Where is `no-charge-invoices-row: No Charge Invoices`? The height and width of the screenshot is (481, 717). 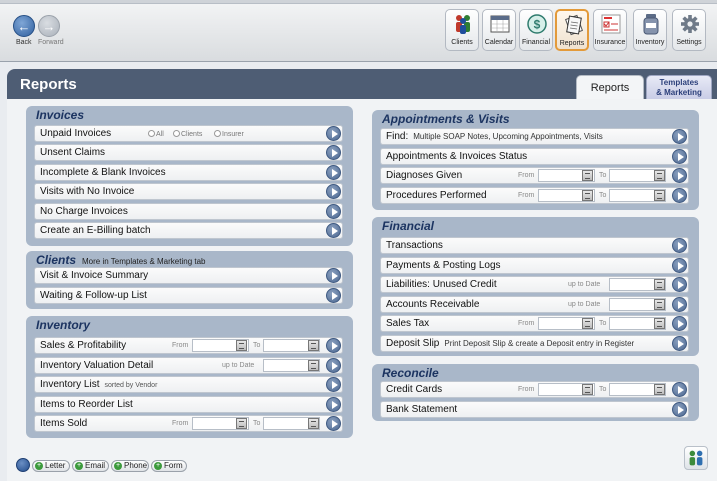 no-charge-invoices-row: No Charge Invoices is located at coordinates (188, 211).